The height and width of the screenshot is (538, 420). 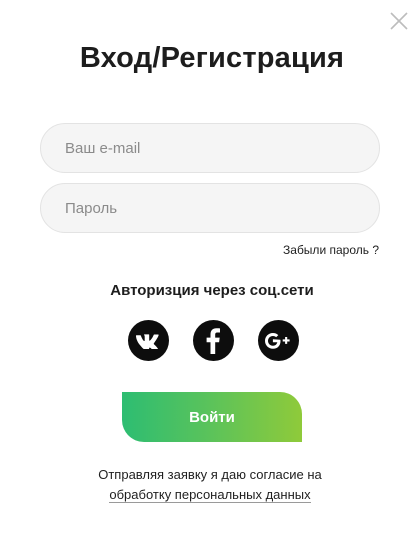 What do you see at coordinates (212, 58) in the screenshot?
I see `page-title: Вход/Регистрация` at bounding box center [212, 58].